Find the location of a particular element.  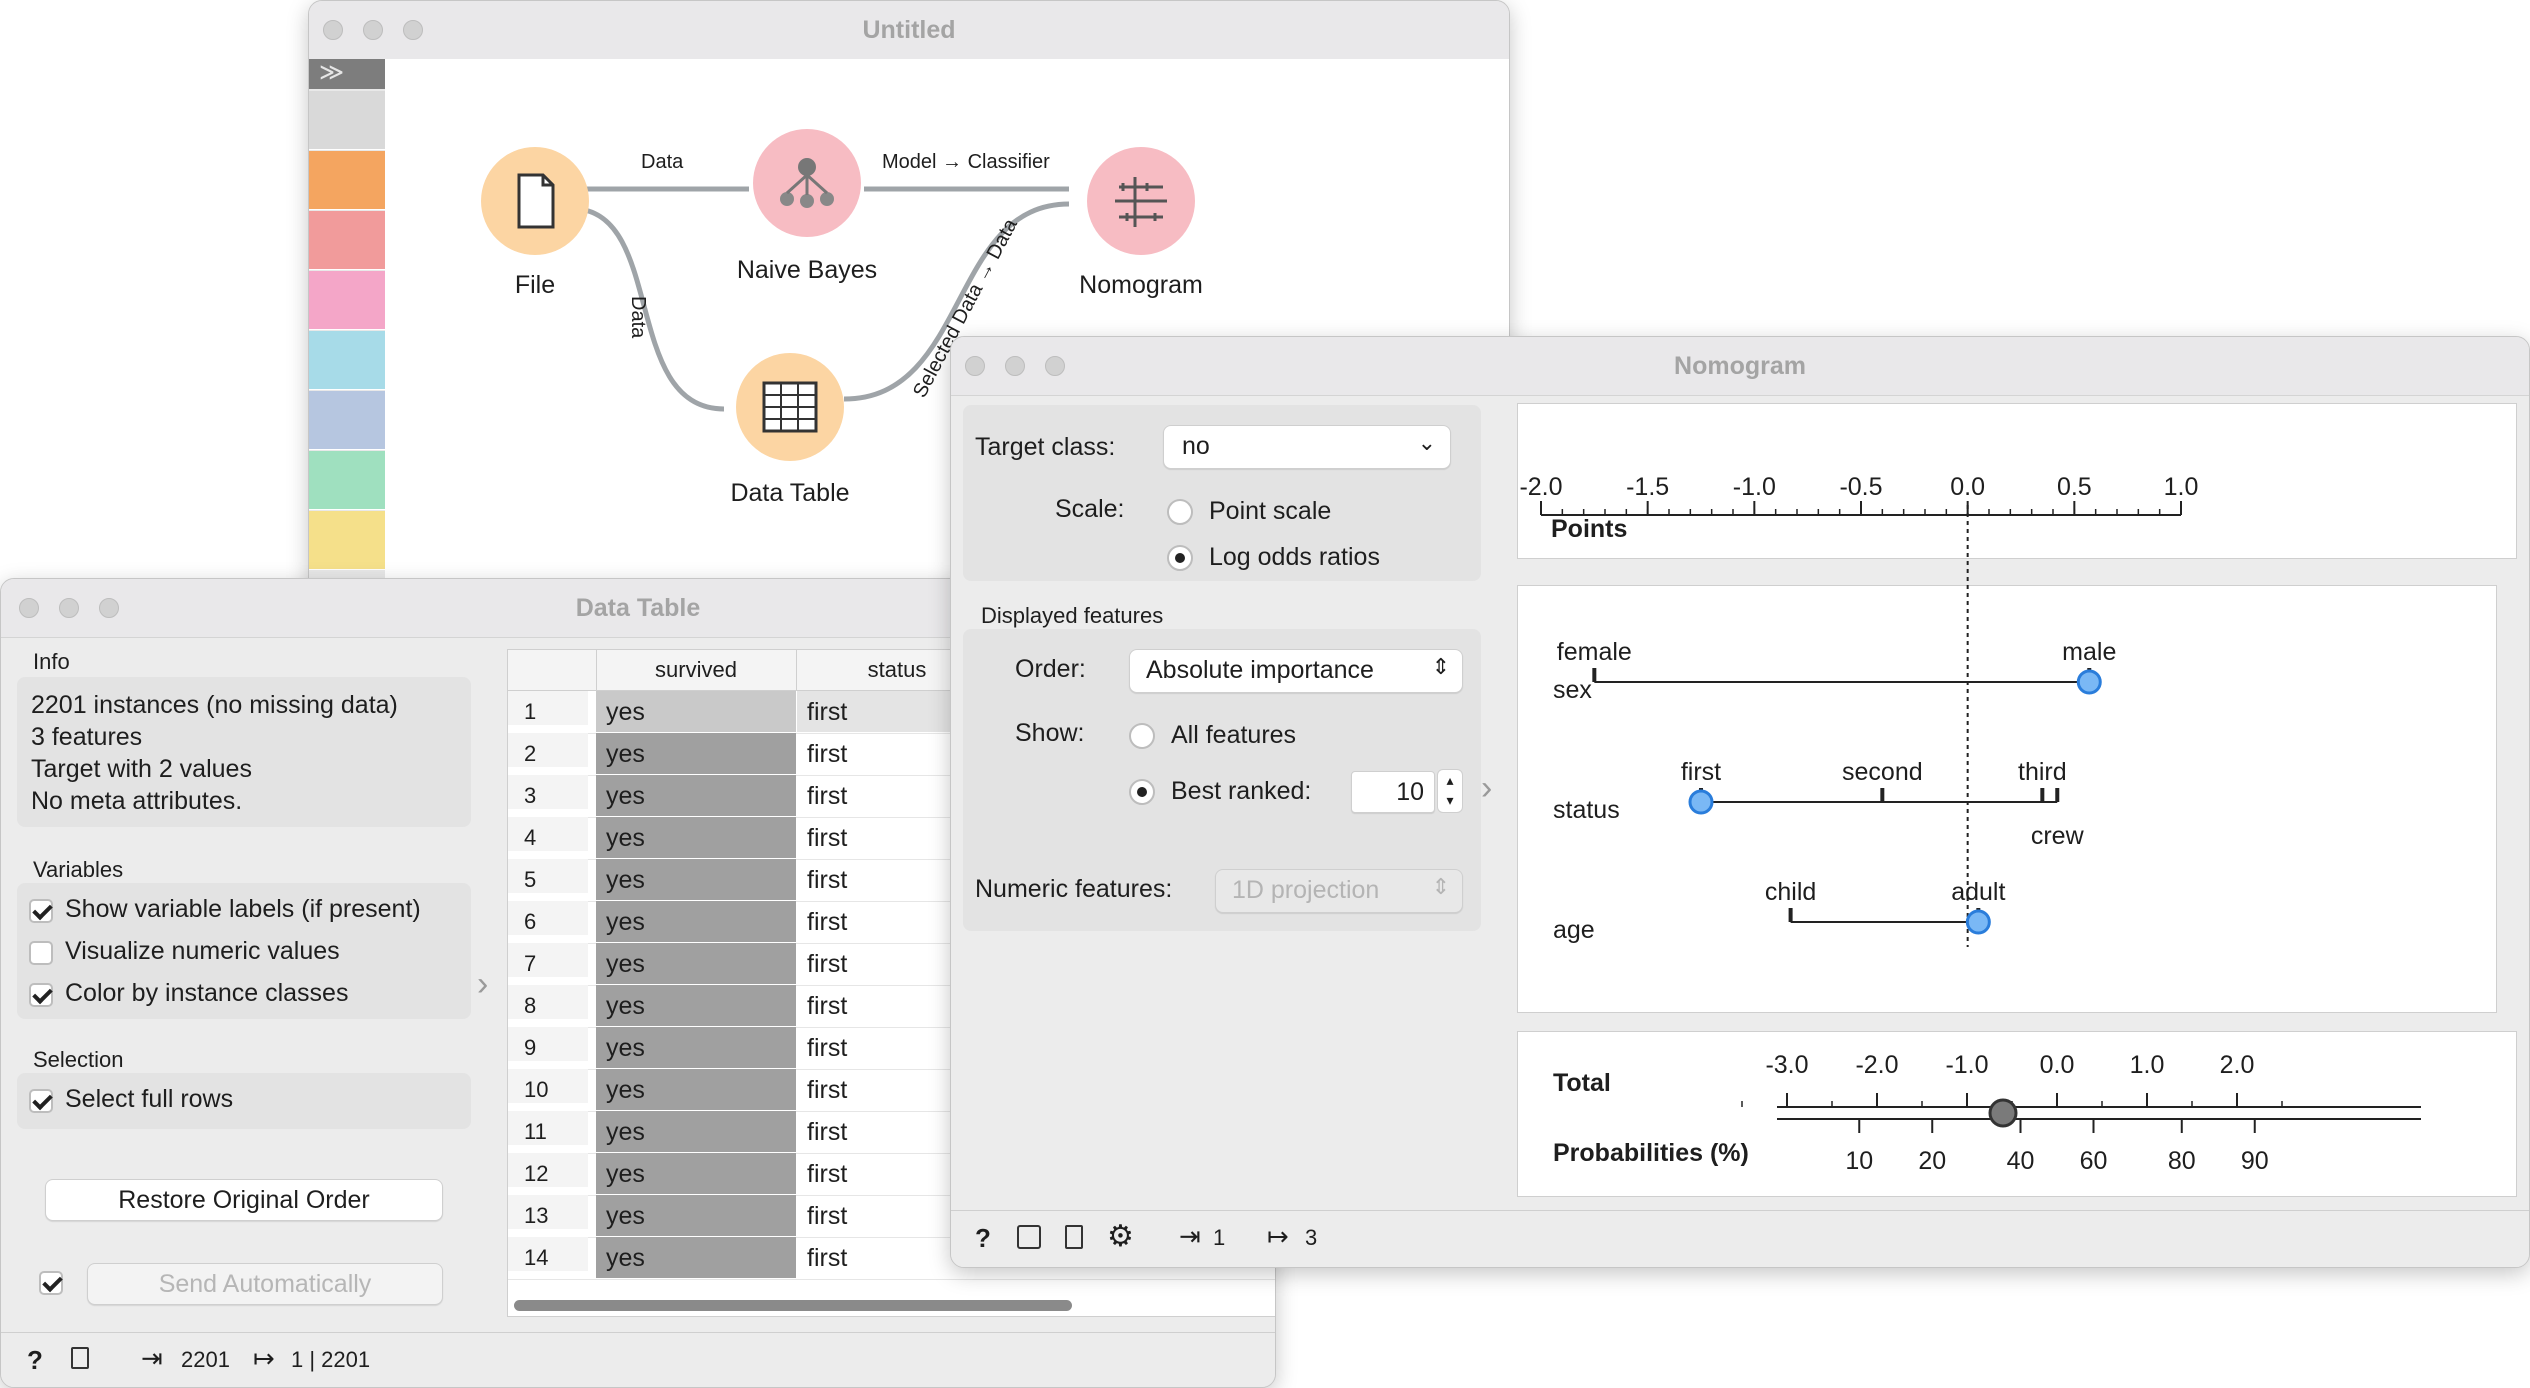

target-class-select: no ⌄ is located at coordinates (1307, 447).